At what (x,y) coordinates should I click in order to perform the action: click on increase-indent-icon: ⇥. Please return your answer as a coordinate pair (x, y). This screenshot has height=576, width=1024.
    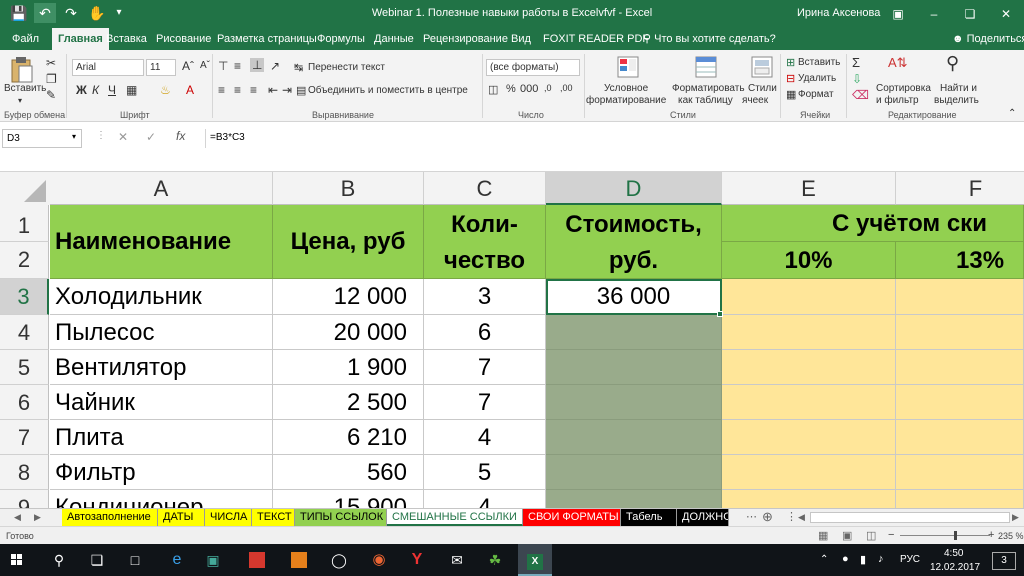
    Looking at the image, I should click on (287, 90).